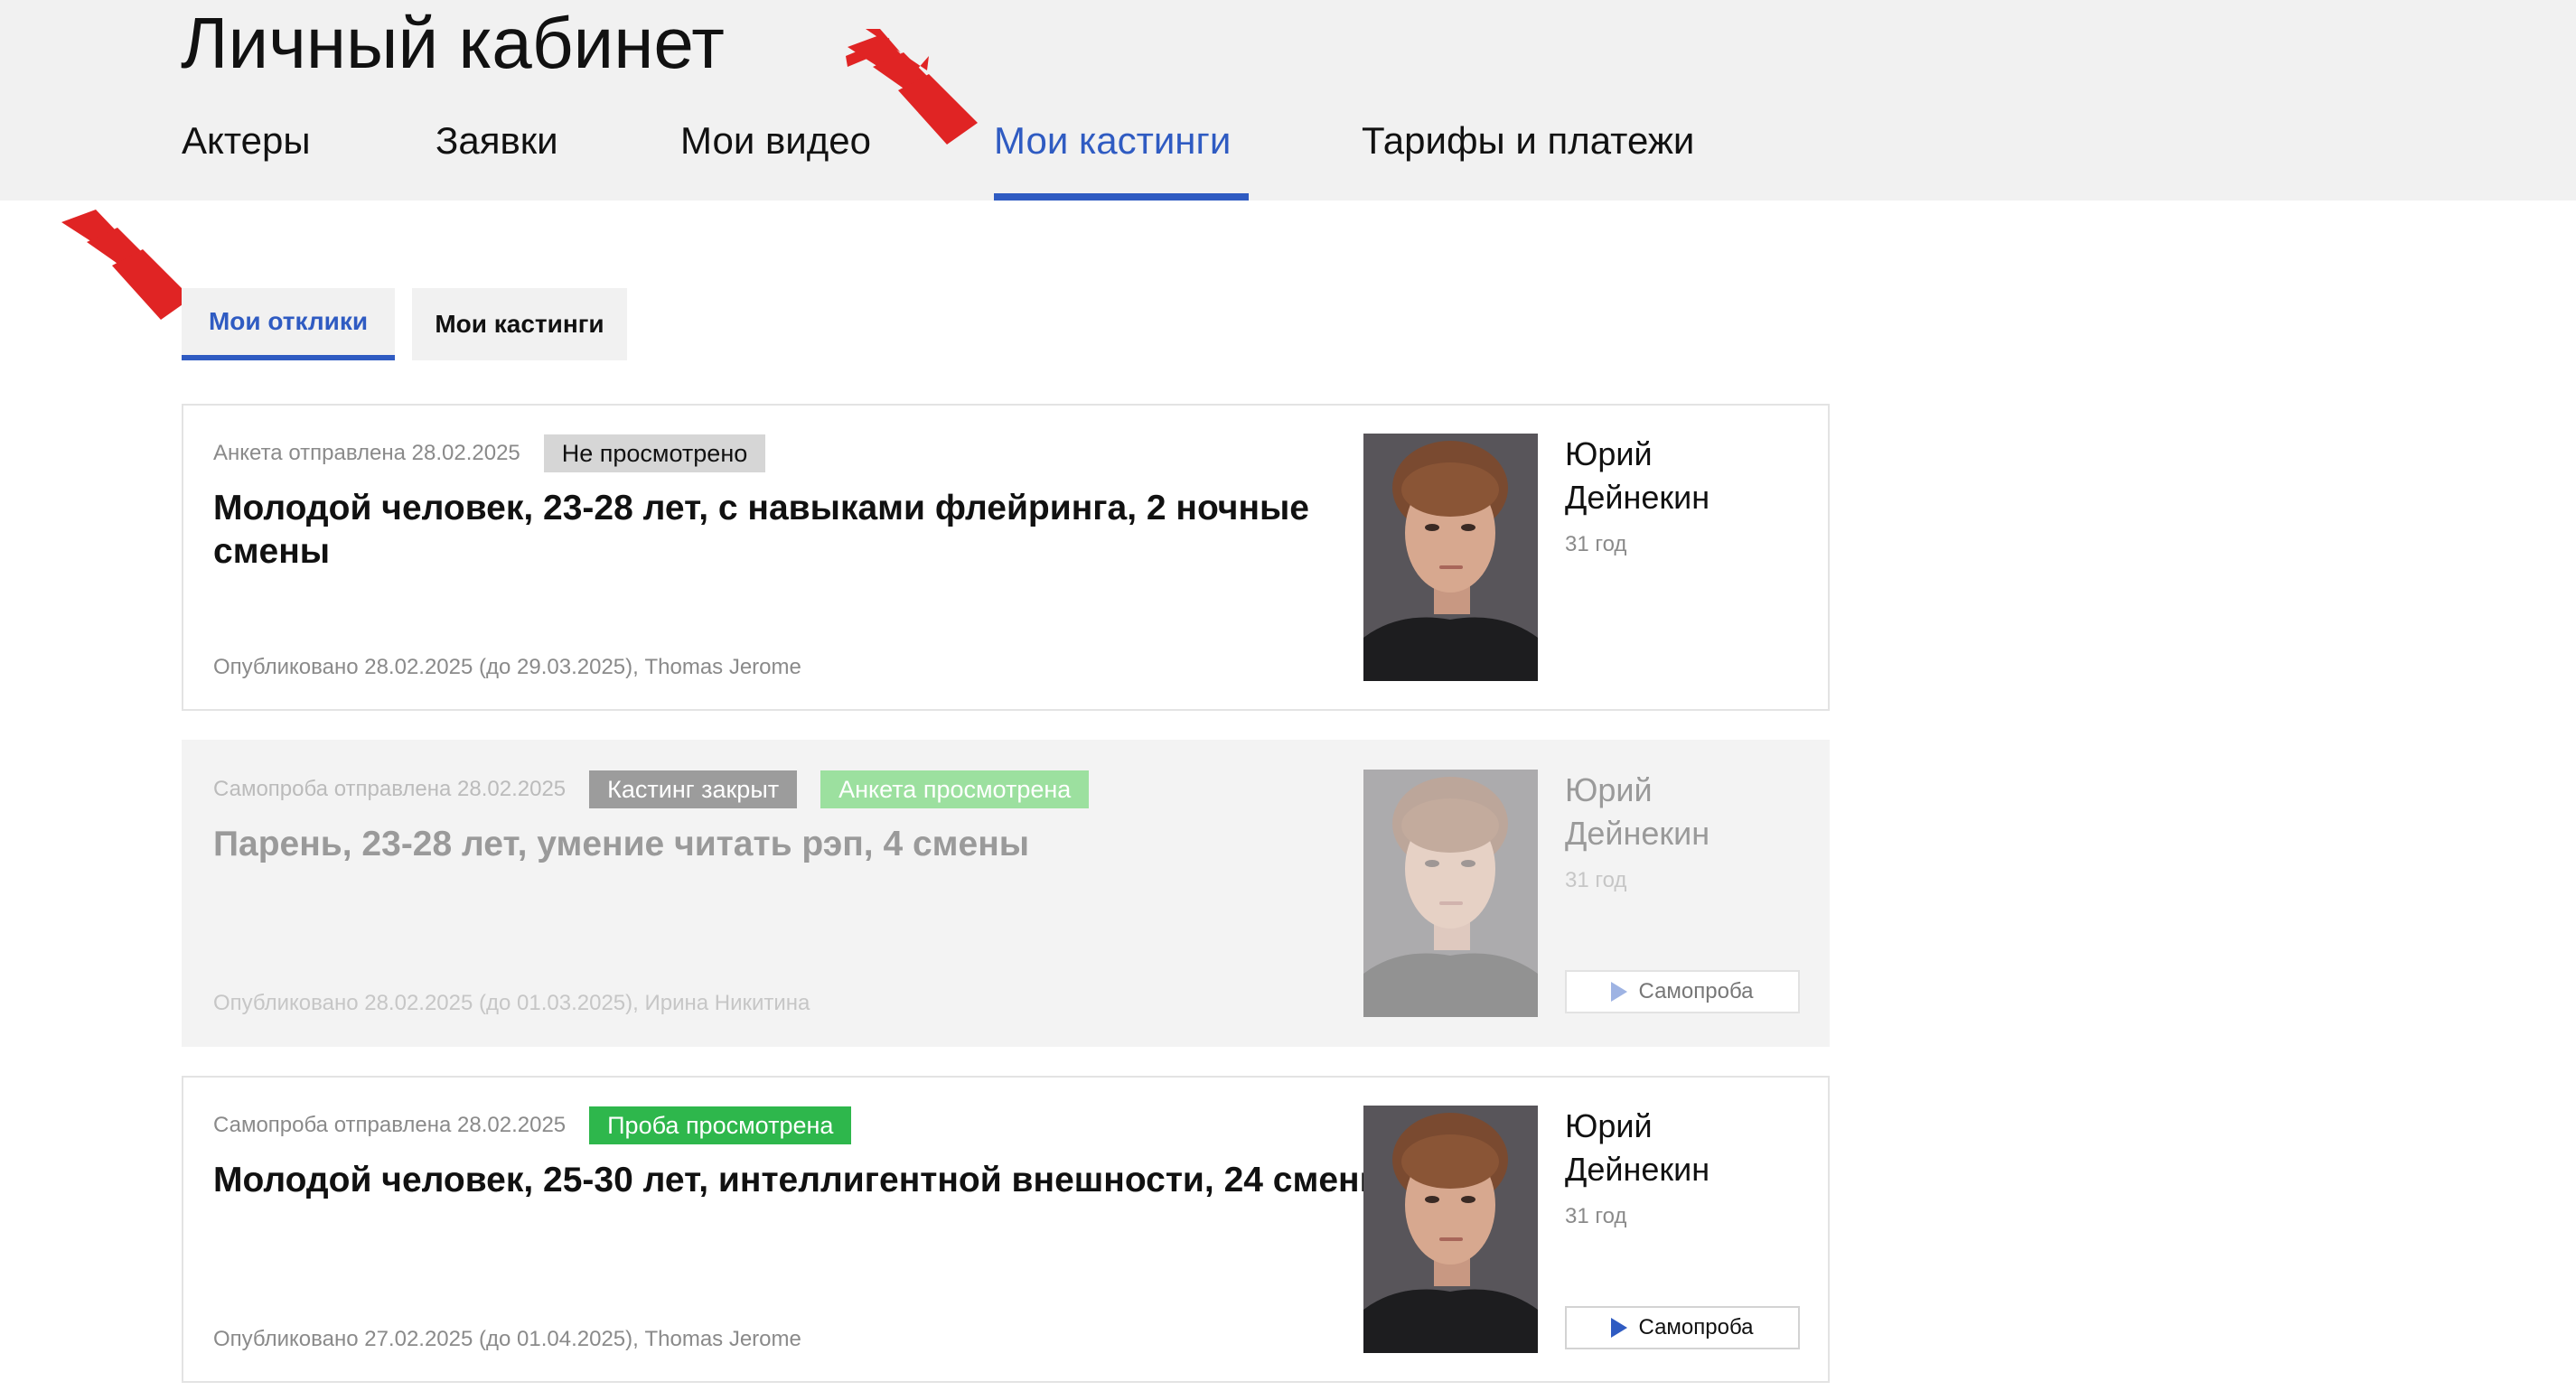  Describe the element at coordinates (288, 324) in the screenshot. I see `subtab-my-responses: Мои отклики` at that location.